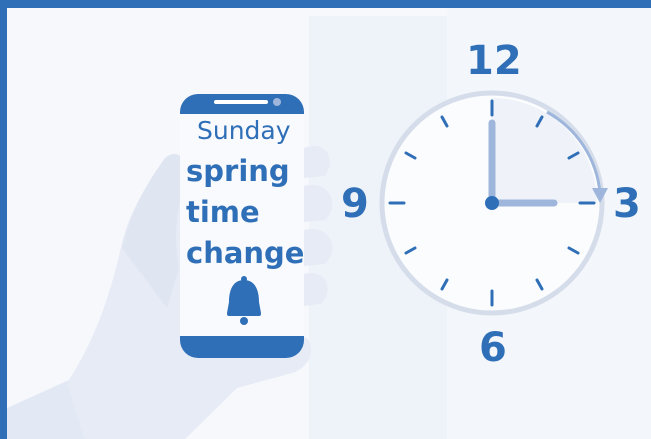 The image size is (651, 439). I want to click on clock-numeral-9: 9, so click(355, 204).